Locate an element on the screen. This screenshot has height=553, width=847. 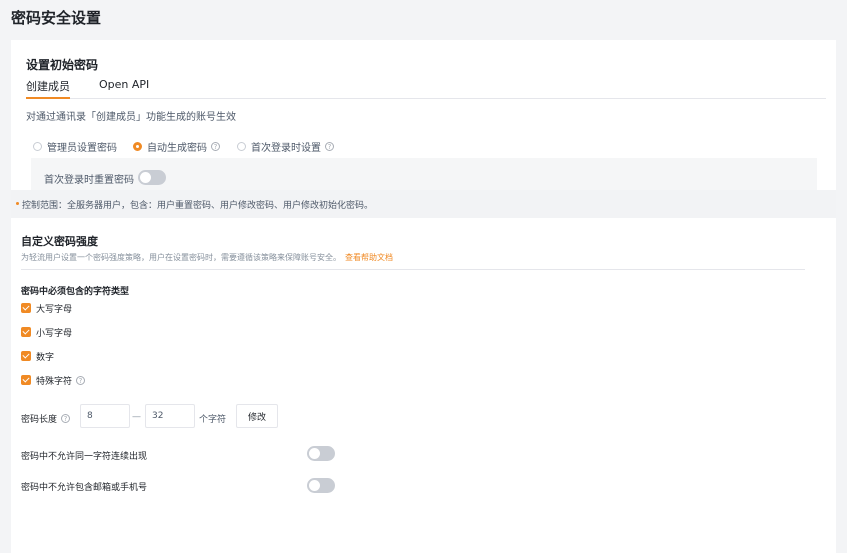
rule-no-repeat-toggle is located at coordinates (321, 453).